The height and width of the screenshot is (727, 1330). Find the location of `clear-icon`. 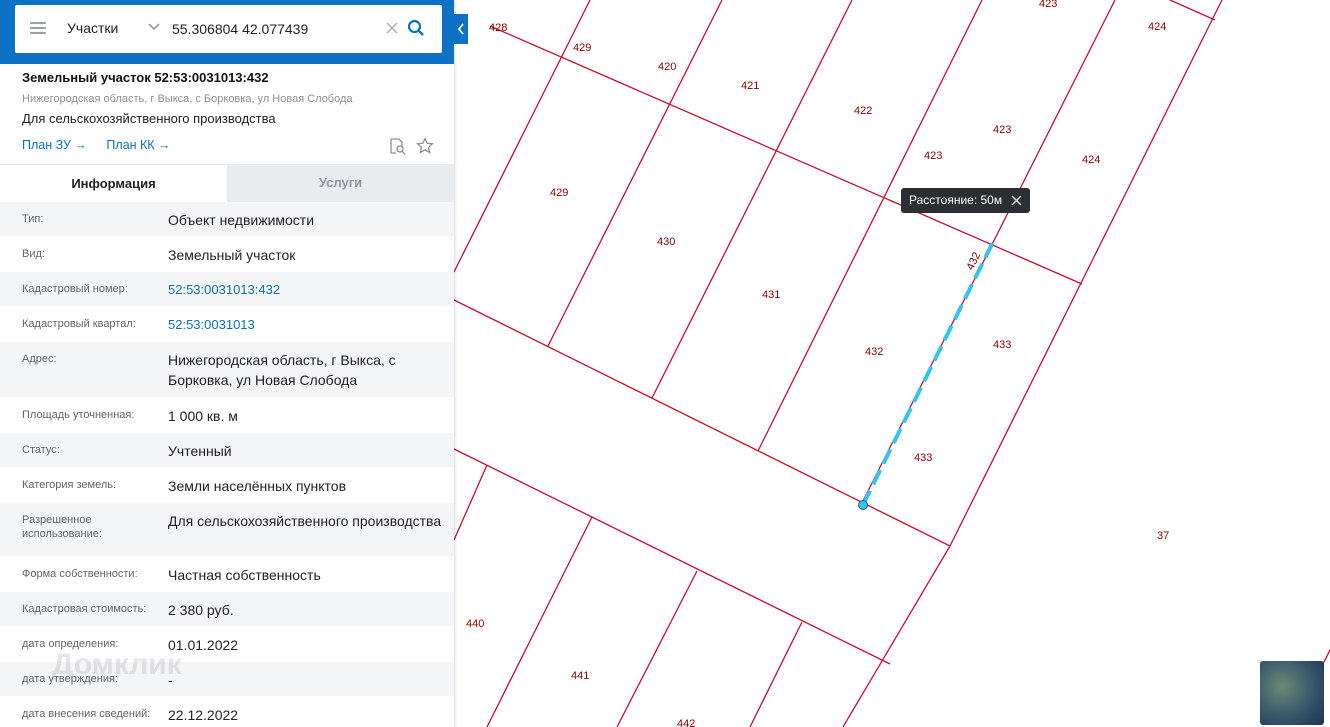

clear-icon is located at coordinates (392, 28).